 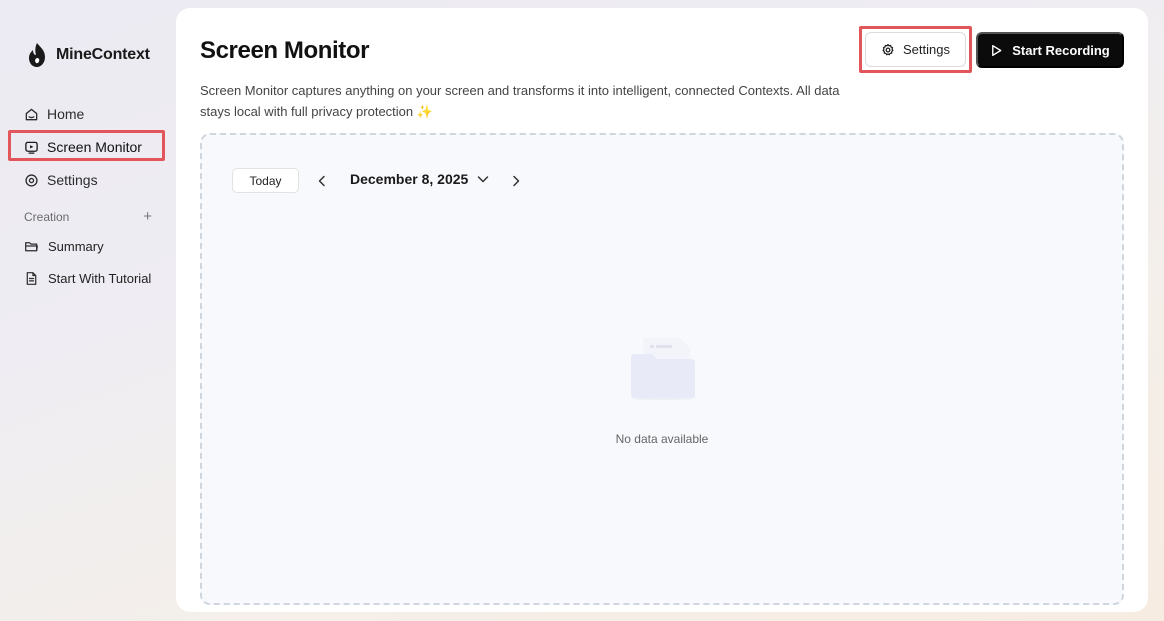 I want to click on home-icon, so click(x=31, y=114).